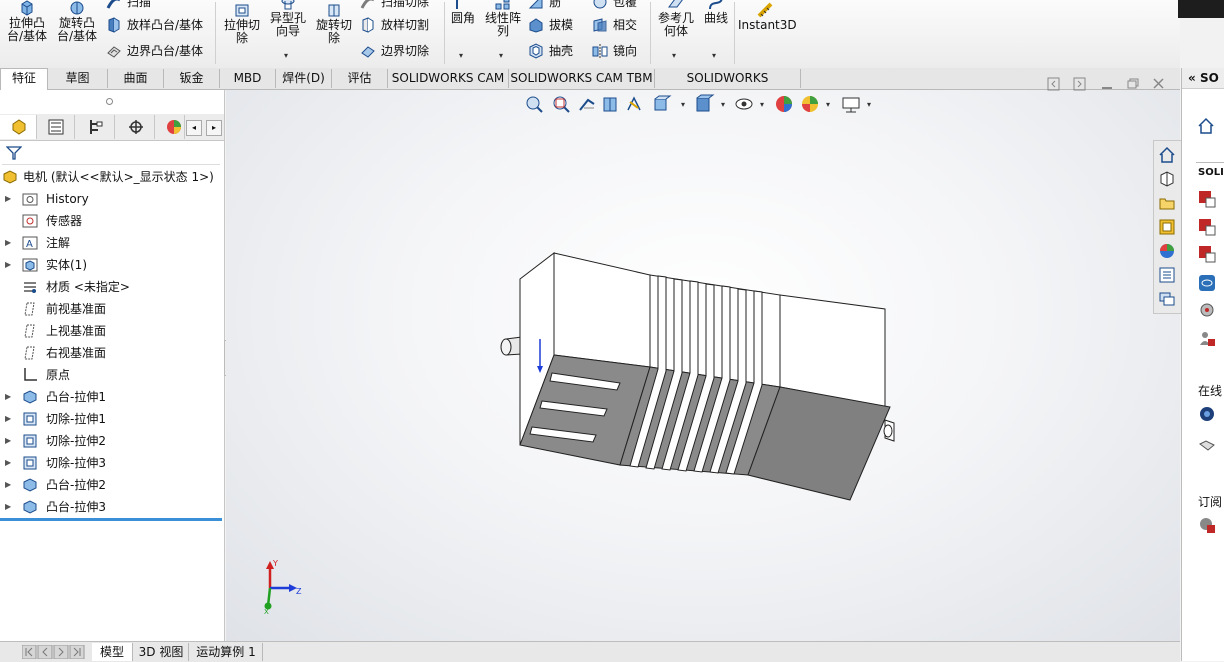 This screenshot has height=662, width=1224. What do you see at coordinates (111, 331) in the screenshot?
I see `tree-item-top-plane: 上视基准面` at bounding box center [111, 331].